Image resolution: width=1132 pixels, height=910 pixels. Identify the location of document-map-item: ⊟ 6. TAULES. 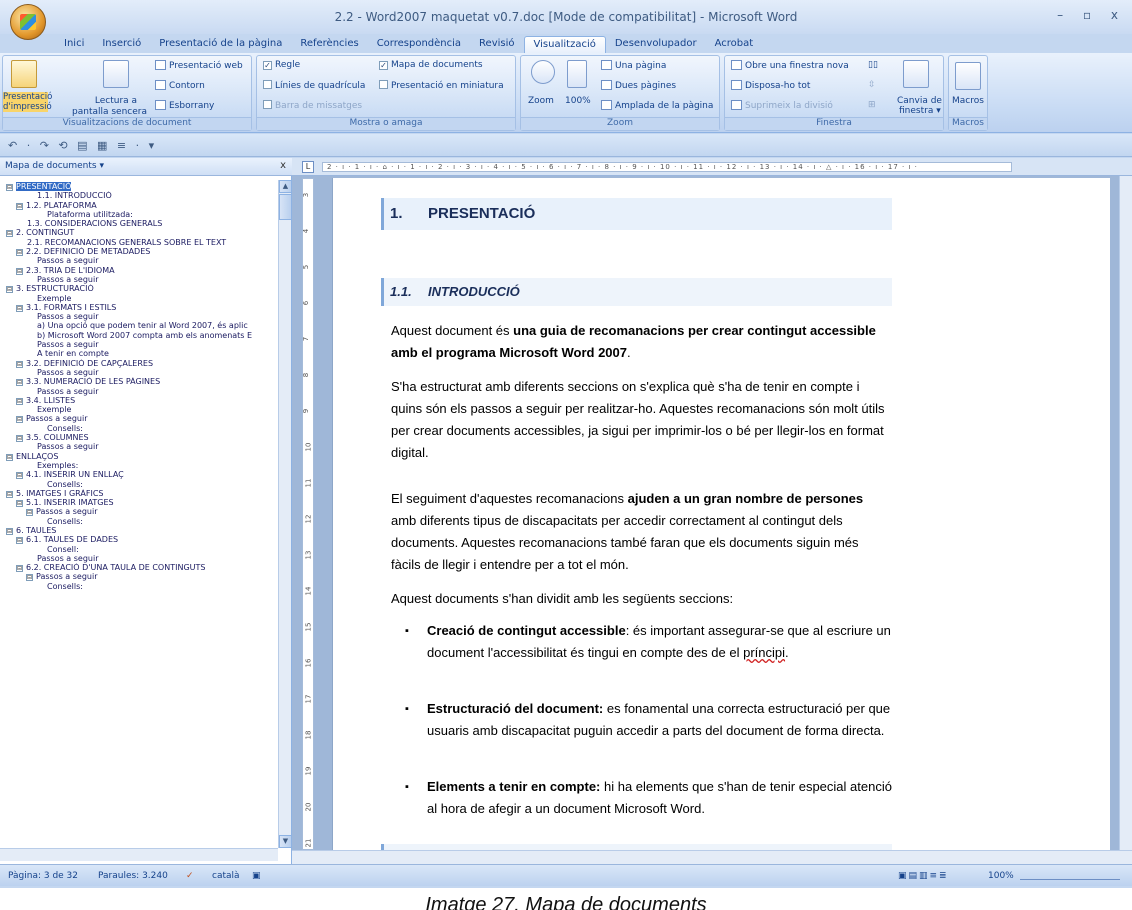
(139, 530).